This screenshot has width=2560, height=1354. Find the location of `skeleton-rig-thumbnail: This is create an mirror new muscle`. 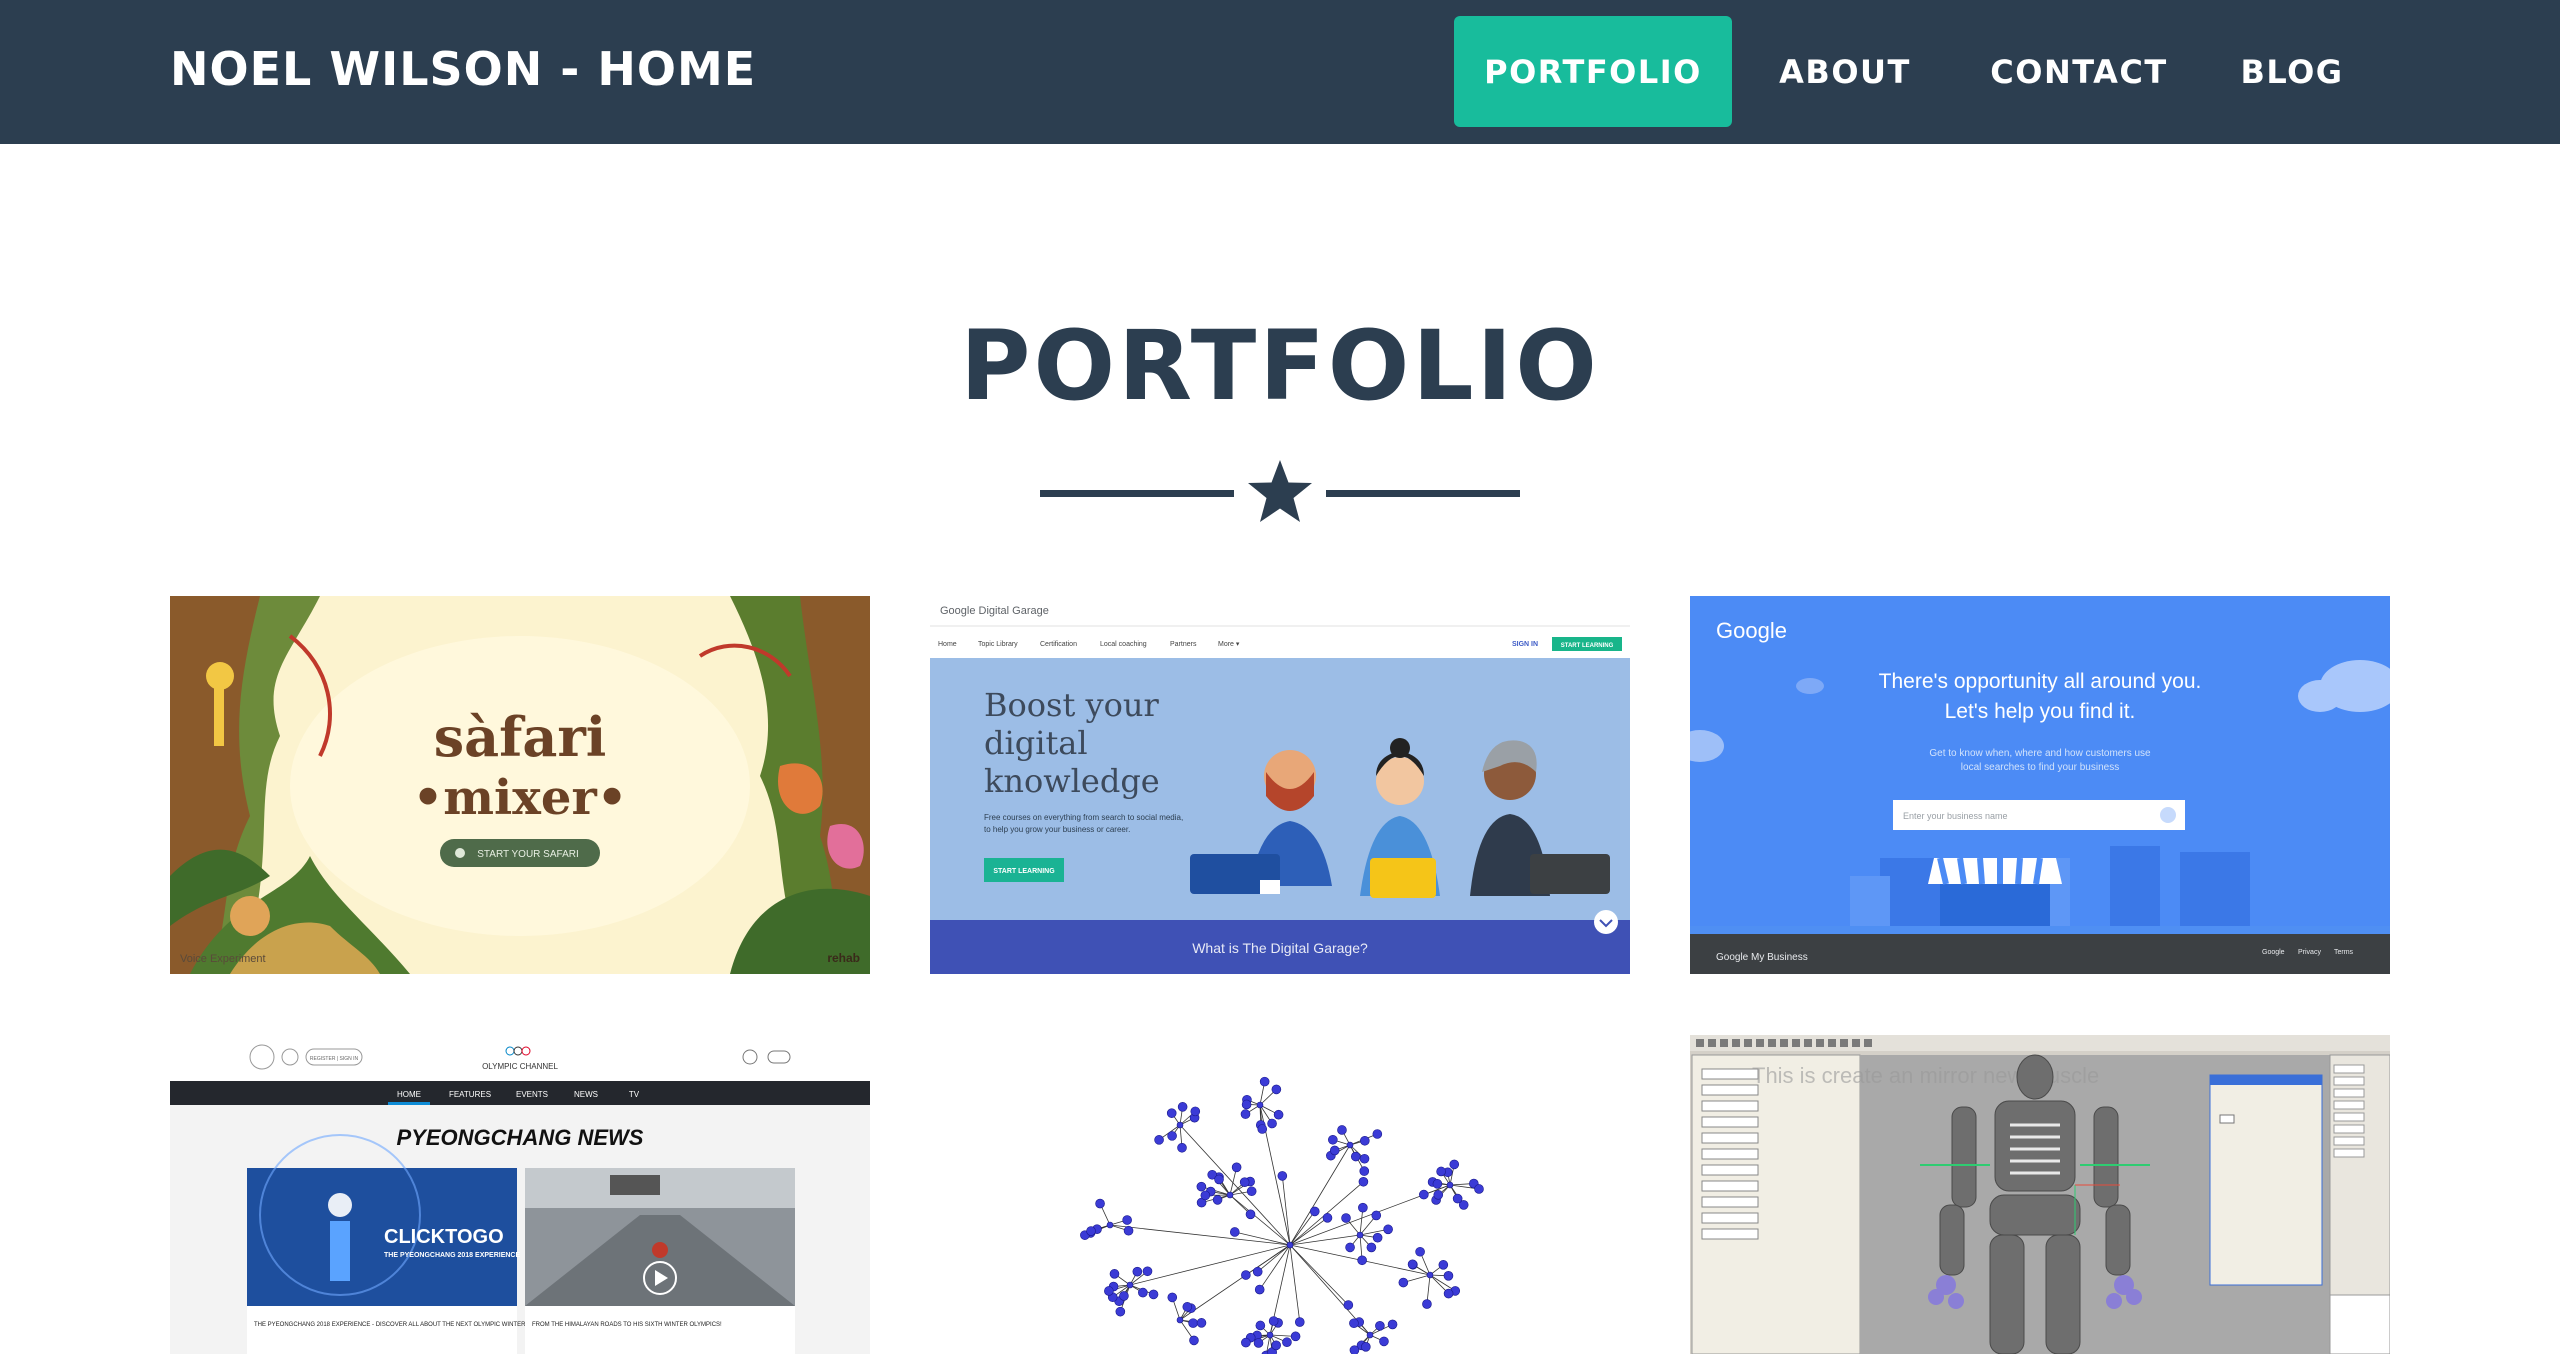

skeleton-rig-thumbnail: This is create an mirror new muscle is located at coordinates (2040, 1194).